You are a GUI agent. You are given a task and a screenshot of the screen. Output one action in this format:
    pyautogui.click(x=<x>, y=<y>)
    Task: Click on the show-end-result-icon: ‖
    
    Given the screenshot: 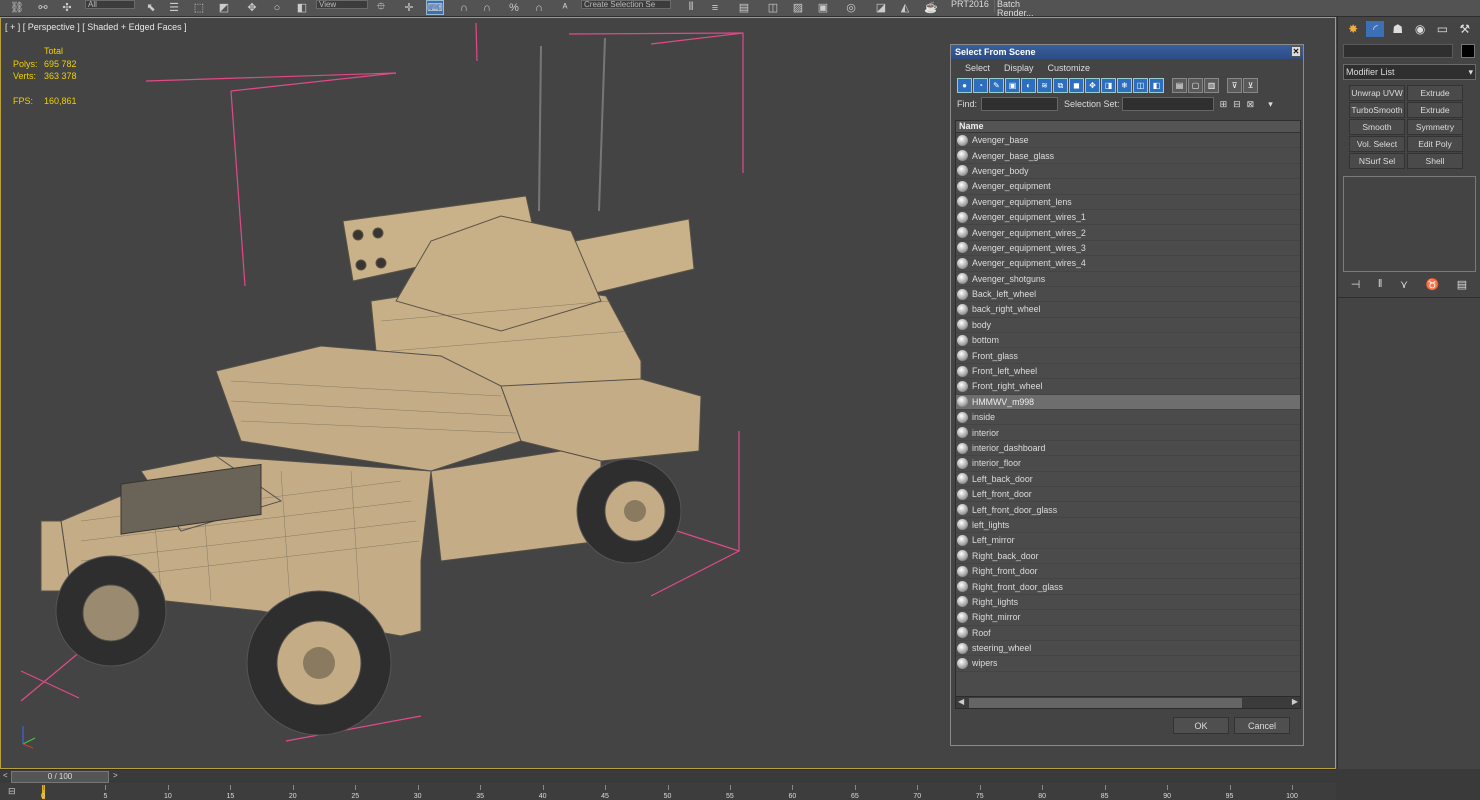 What is the action you would take?
    pyautogui.click(x=1380, y=284)
    